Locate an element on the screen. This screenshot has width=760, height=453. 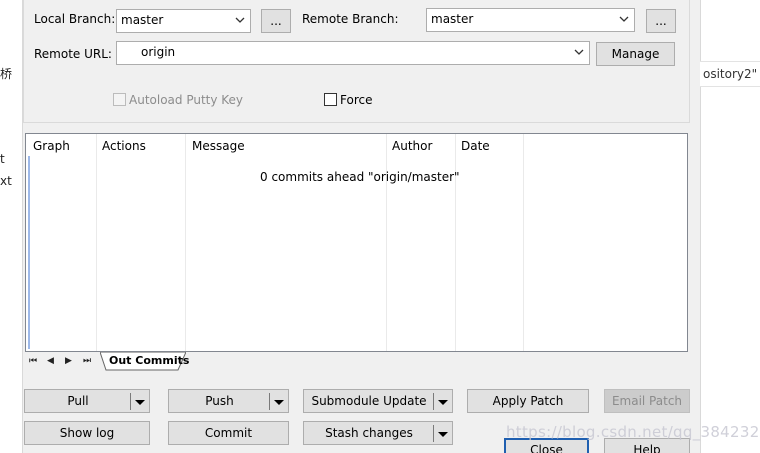
remote-url-value: origin is located at coordinates (158, 52).